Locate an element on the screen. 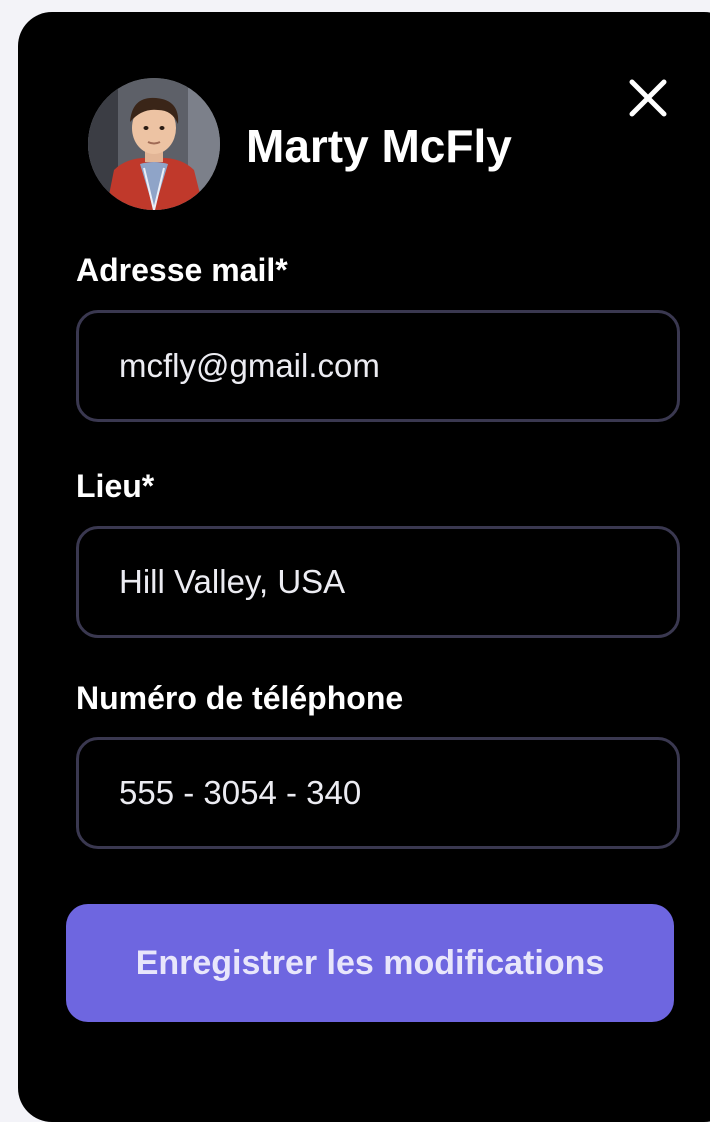  email-field-box is located at coordinates (378, 366).